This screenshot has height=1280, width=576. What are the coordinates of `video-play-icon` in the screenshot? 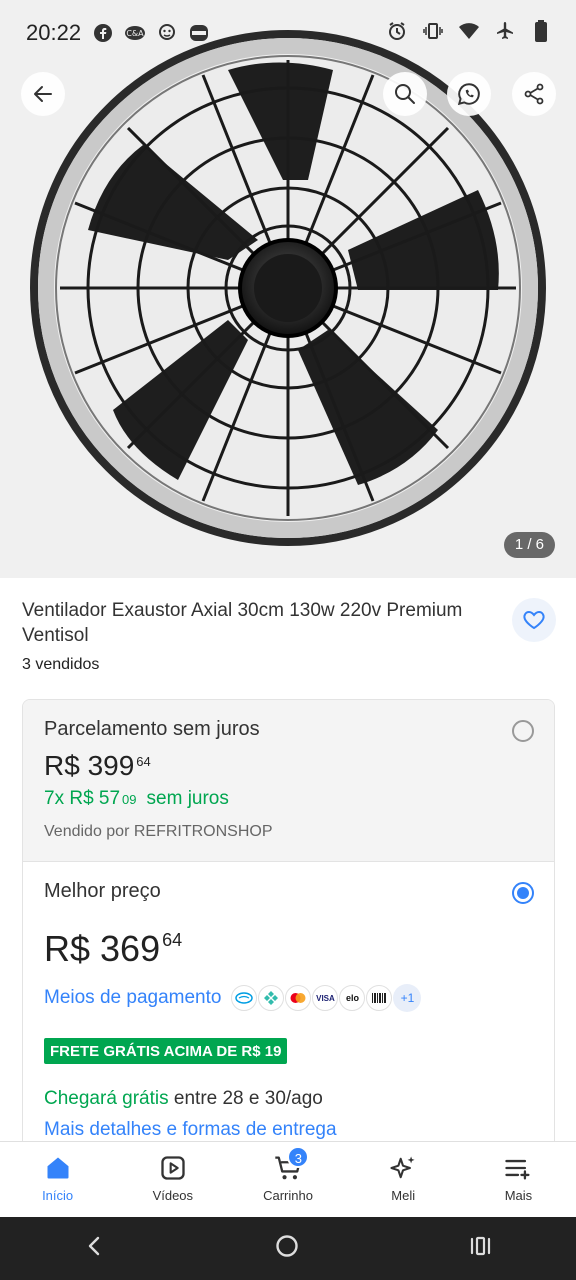 It's located at (173, 1168).